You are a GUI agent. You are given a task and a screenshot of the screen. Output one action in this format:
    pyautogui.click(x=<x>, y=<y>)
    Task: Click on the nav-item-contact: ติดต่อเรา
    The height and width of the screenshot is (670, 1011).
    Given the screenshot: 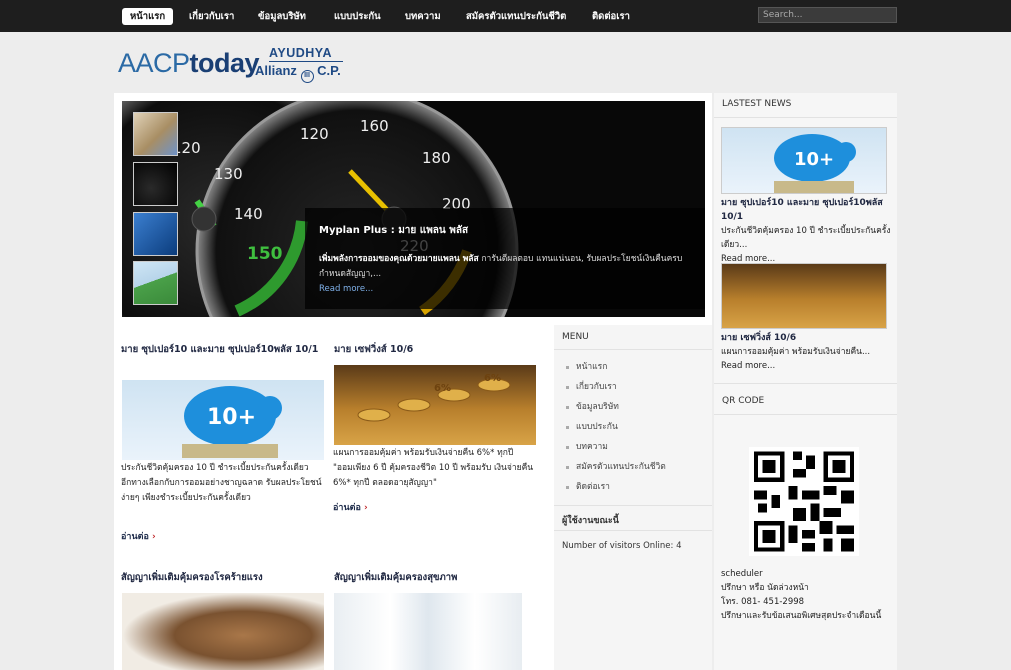 What is the action you would take?
    pyautogui.click(x=611, y=16)
    